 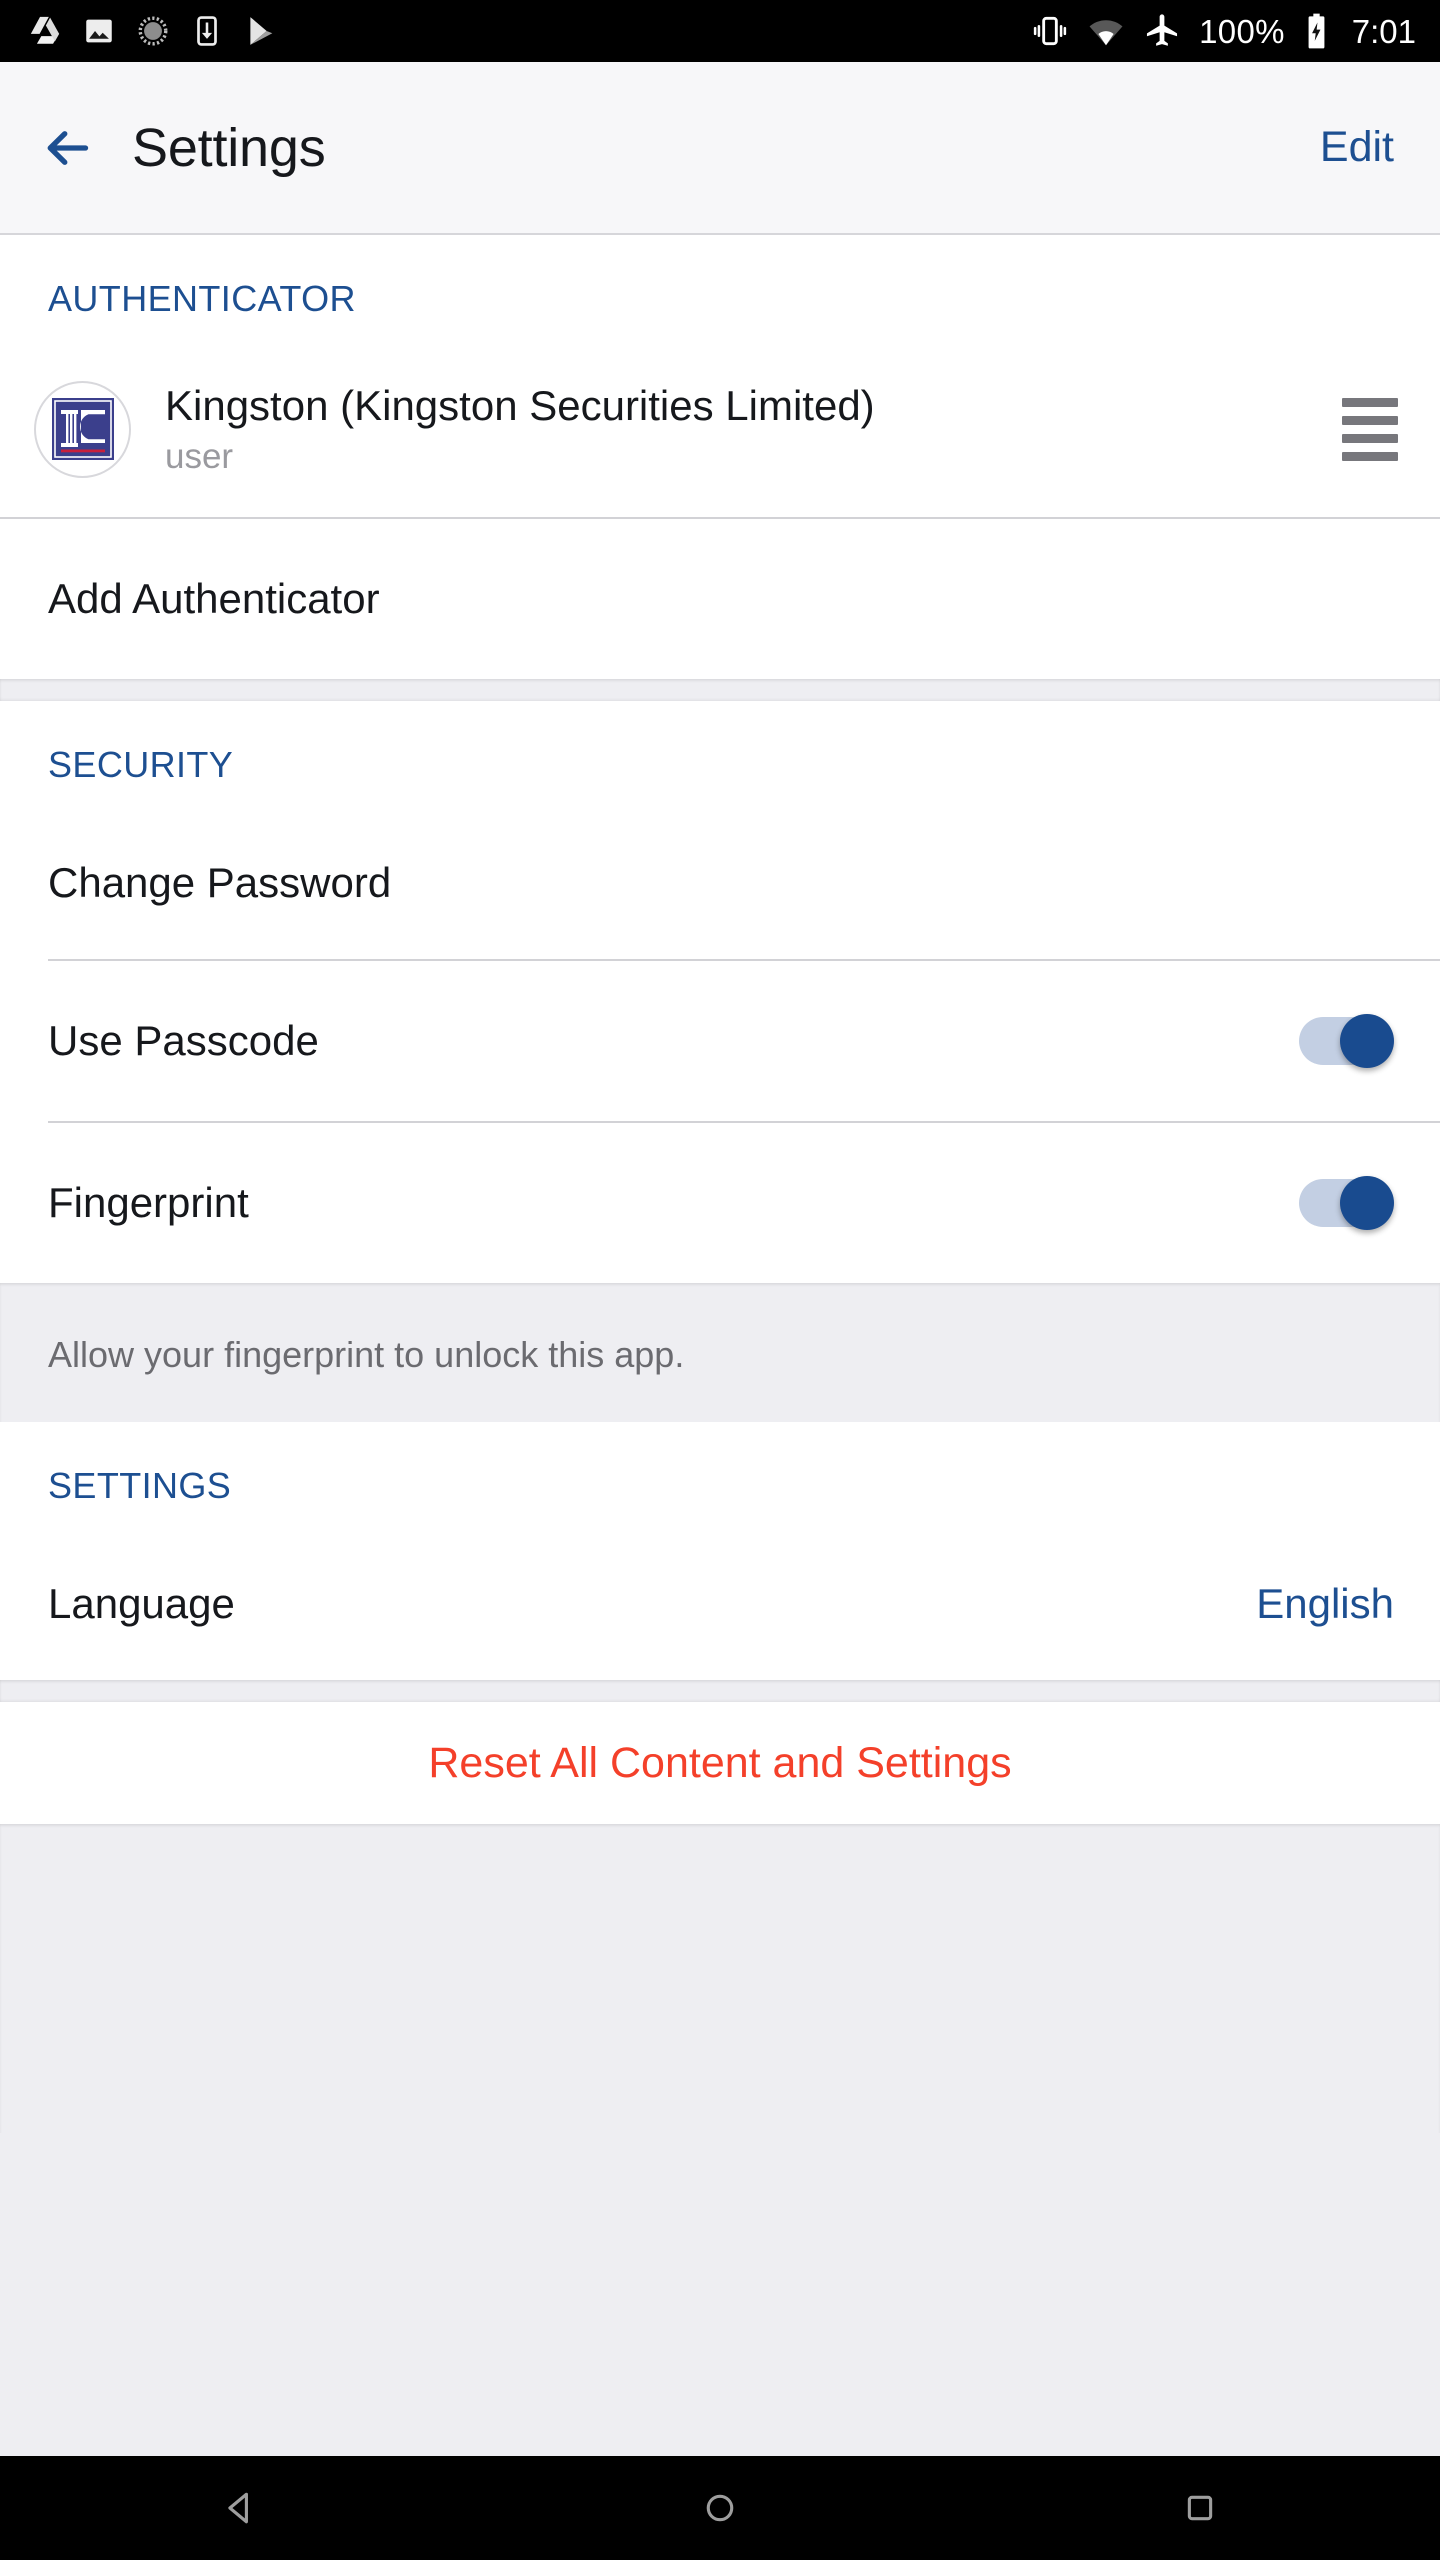 What do you see at coordinates (261, 31) in the screenshot?
I see `play-store-icon` at bounding box center [261, 31].